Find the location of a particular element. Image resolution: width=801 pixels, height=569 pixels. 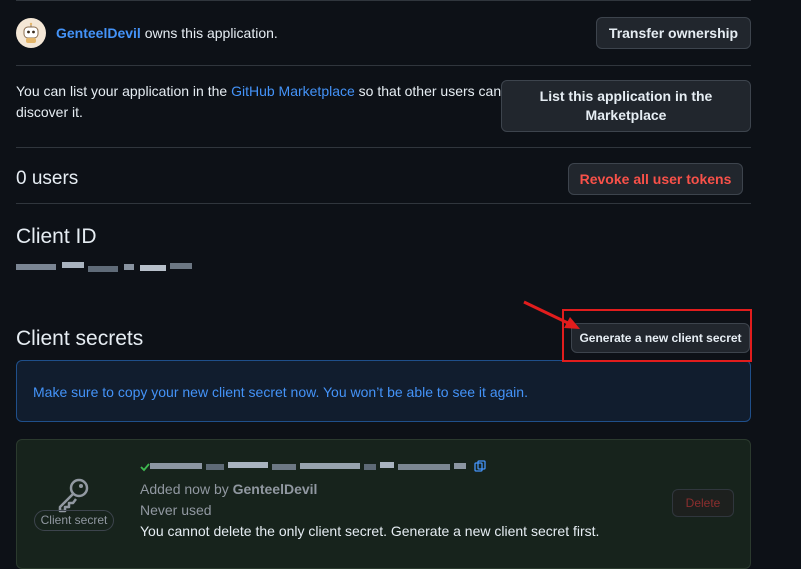

client-secret-badge: Client secret is located at coordinates (74, 520).